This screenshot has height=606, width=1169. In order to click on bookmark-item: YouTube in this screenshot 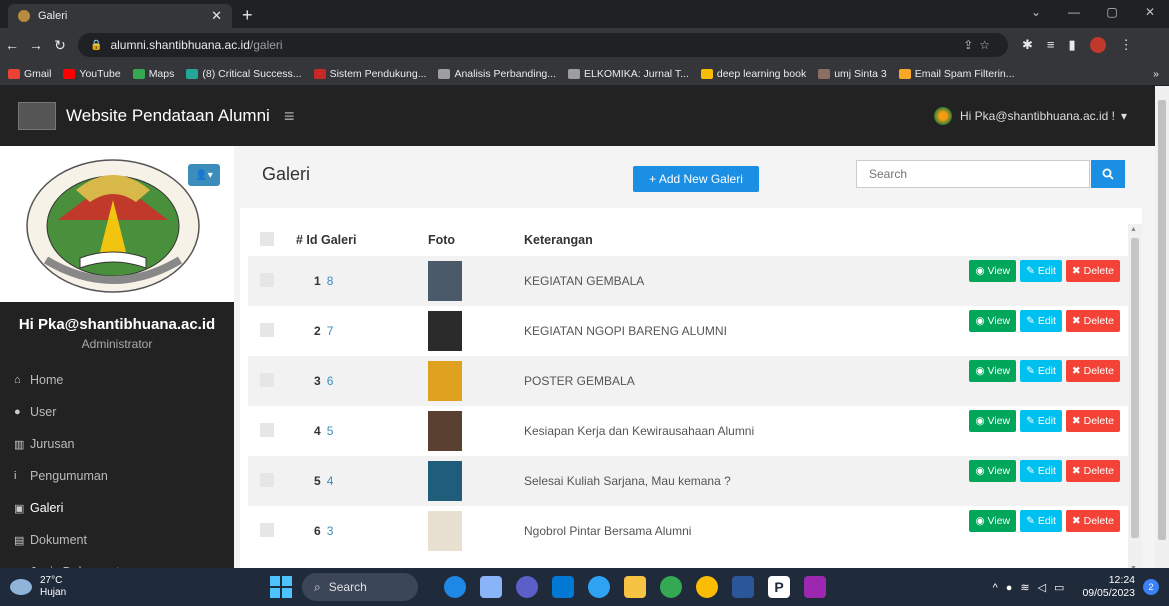, I will do `click(92, 74)`.